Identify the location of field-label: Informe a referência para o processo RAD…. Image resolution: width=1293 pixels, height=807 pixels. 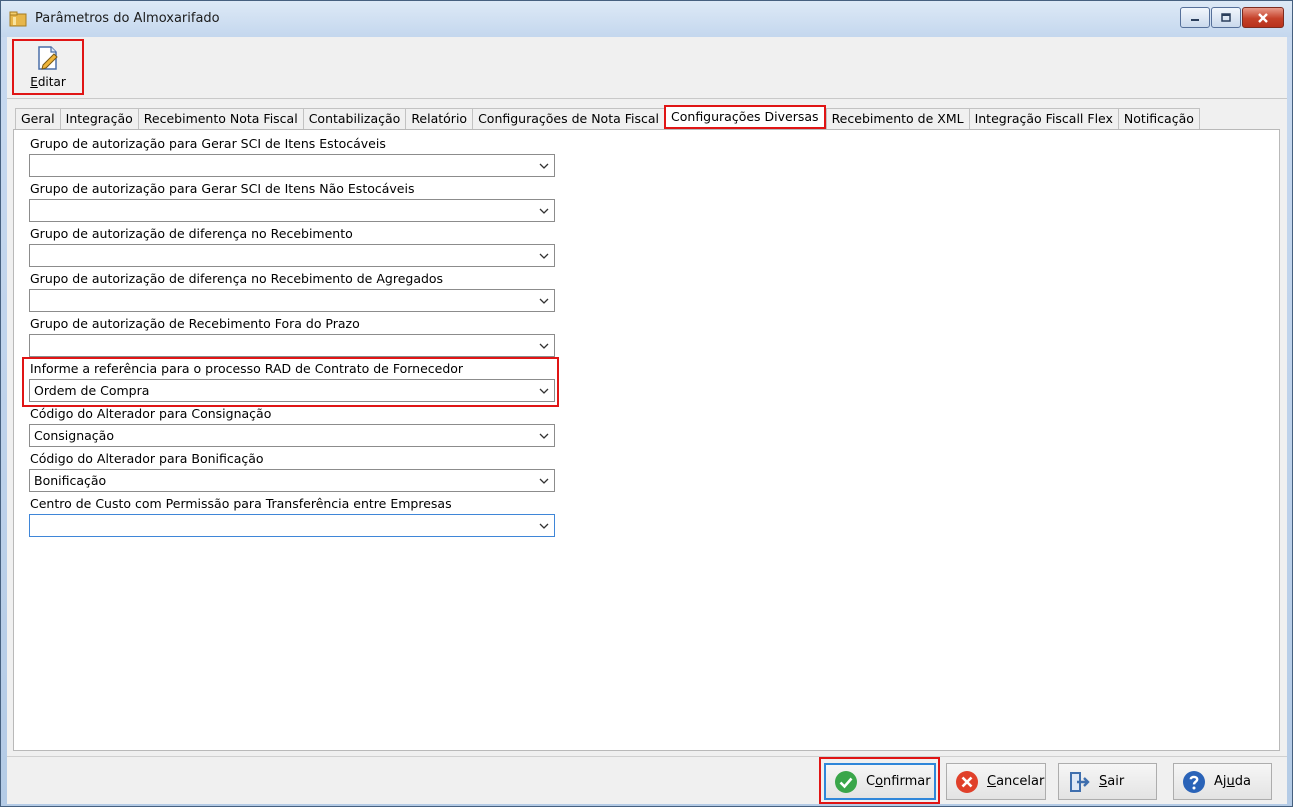
(247, 368).